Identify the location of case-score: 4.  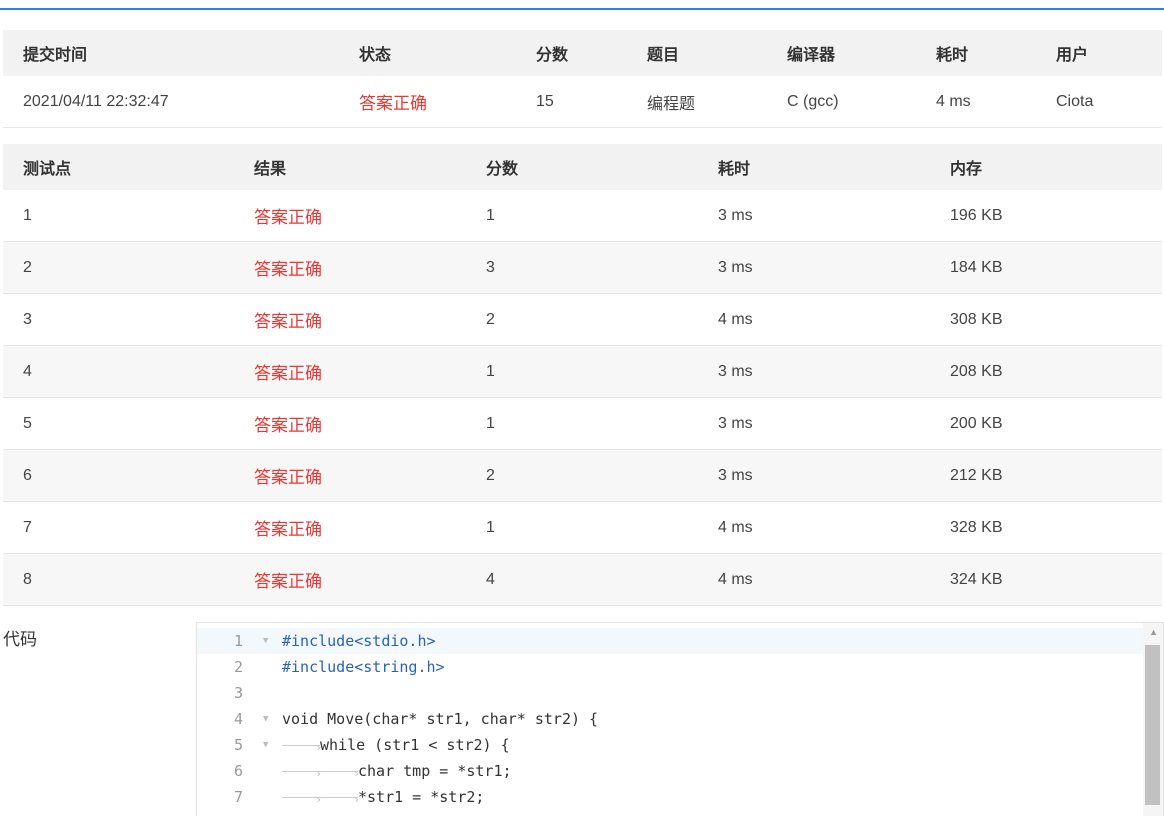
(582, 579).